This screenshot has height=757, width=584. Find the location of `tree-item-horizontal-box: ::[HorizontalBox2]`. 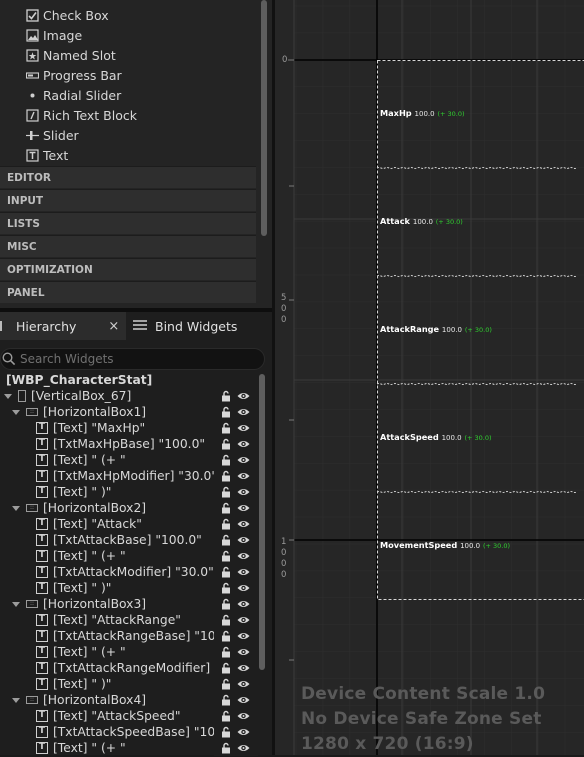

tree-item-horizontal-box: ::[HorizontalBox2] is located at coordinates (86, 508).